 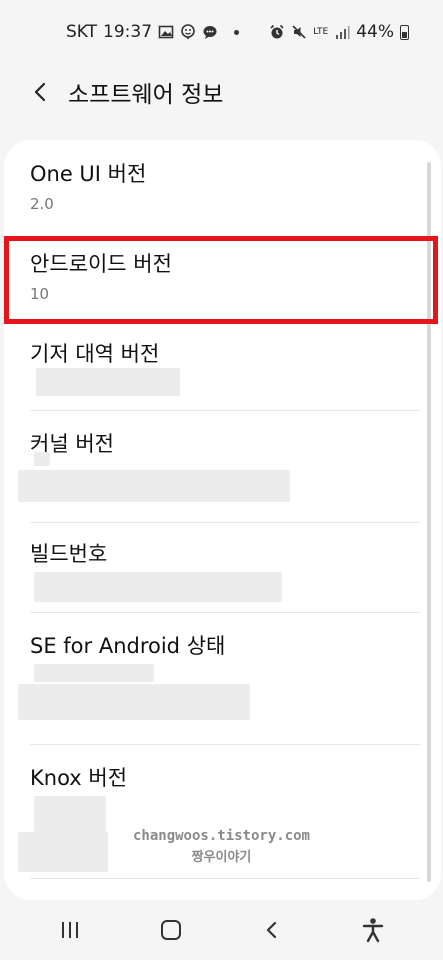 What do you see at coordinates (88, 174) in the screenshot?
I see `item-title: One UI 버전` at bounding box center [88, 174].